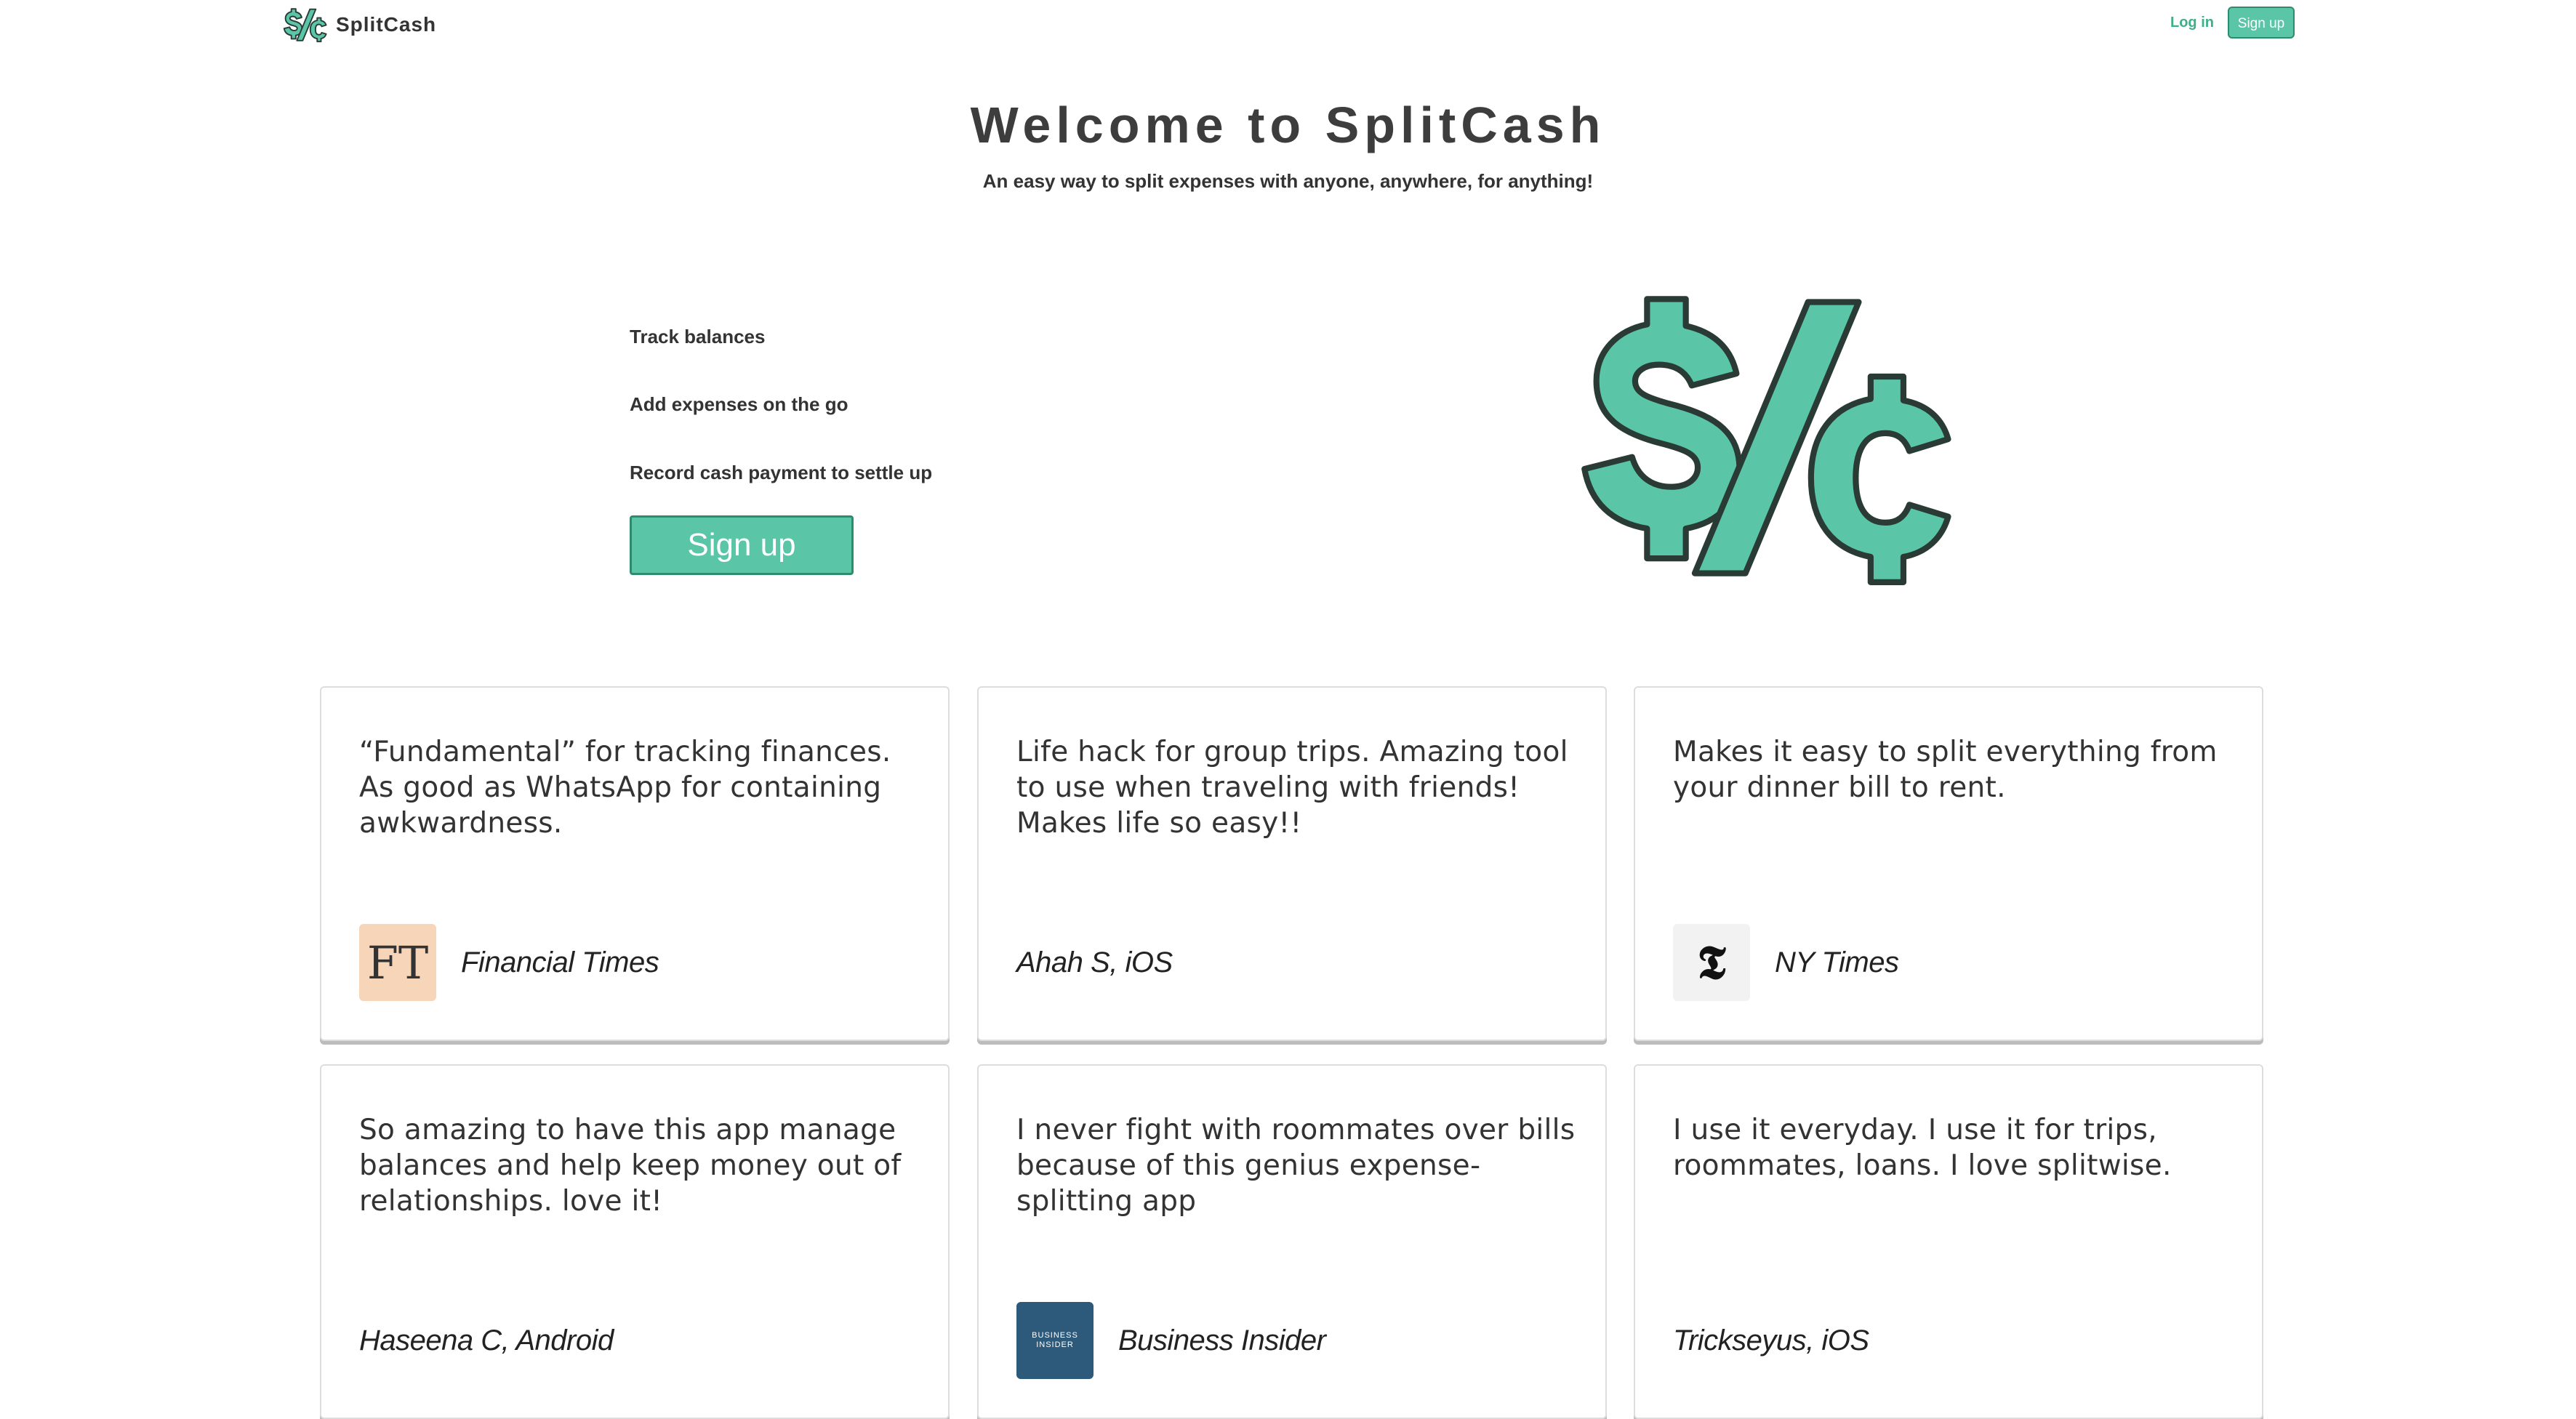 This screenshot has width=2576, height=1419. I want to click on login-link: Log in, so click(2192, 22).